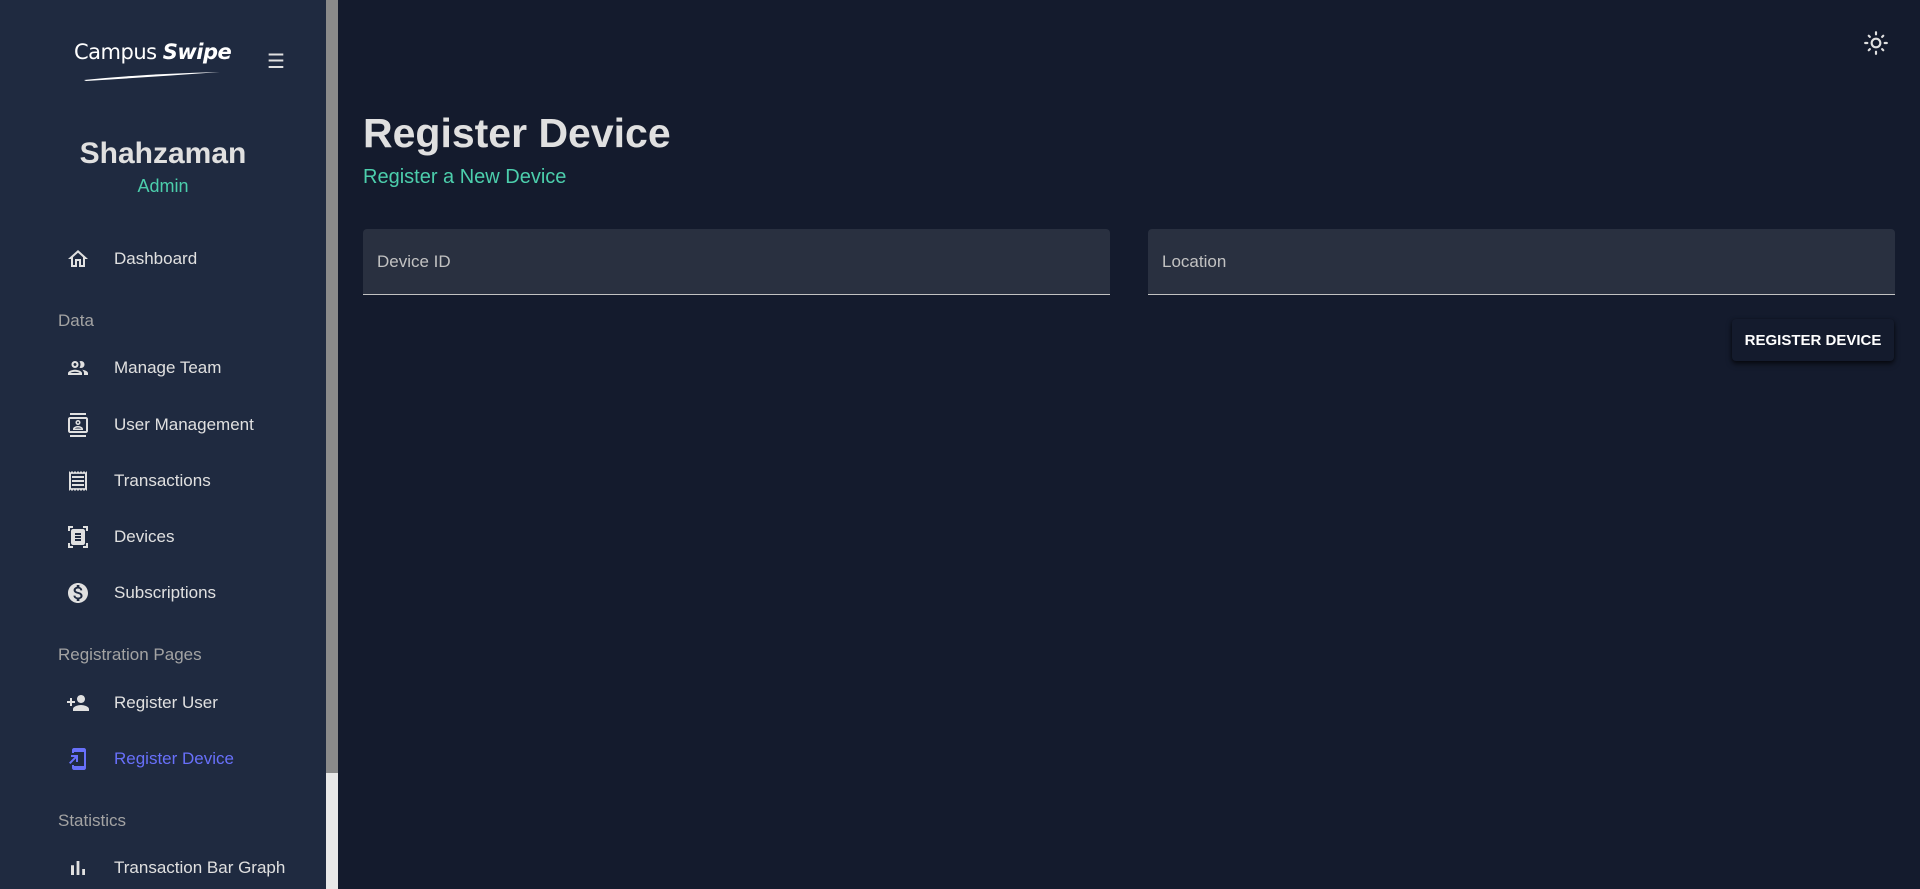 Image resolution: width=1920 pixels, height=889 pixels. I want to click on logo-text: Campus Swipe, so click(154, 52).